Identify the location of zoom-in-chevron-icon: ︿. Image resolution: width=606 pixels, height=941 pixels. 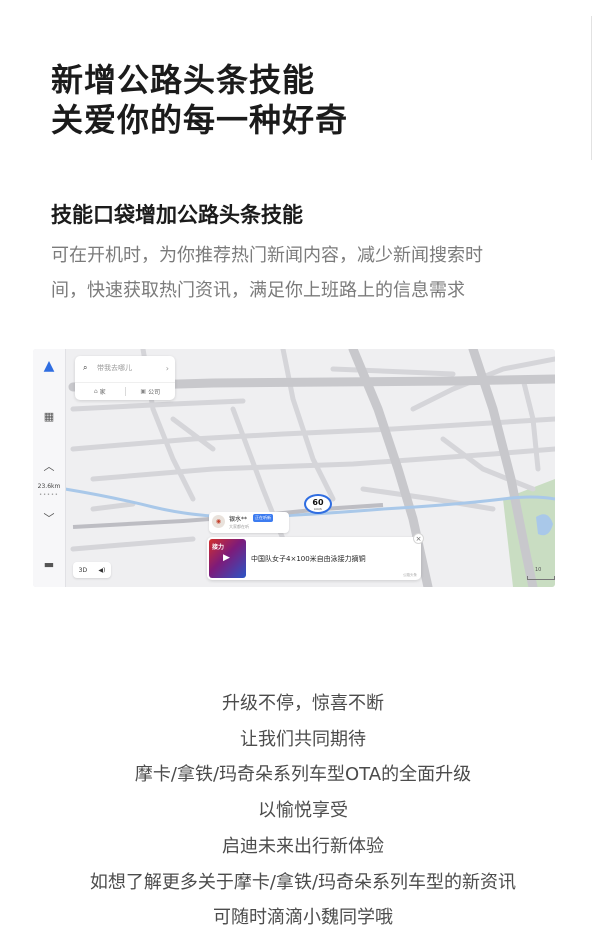
(49, 466).